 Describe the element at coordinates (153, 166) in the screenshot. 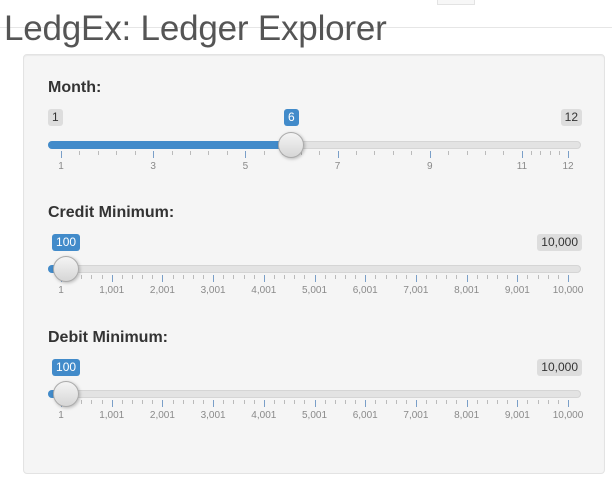

I see `month-tick-label: 3` at that location.